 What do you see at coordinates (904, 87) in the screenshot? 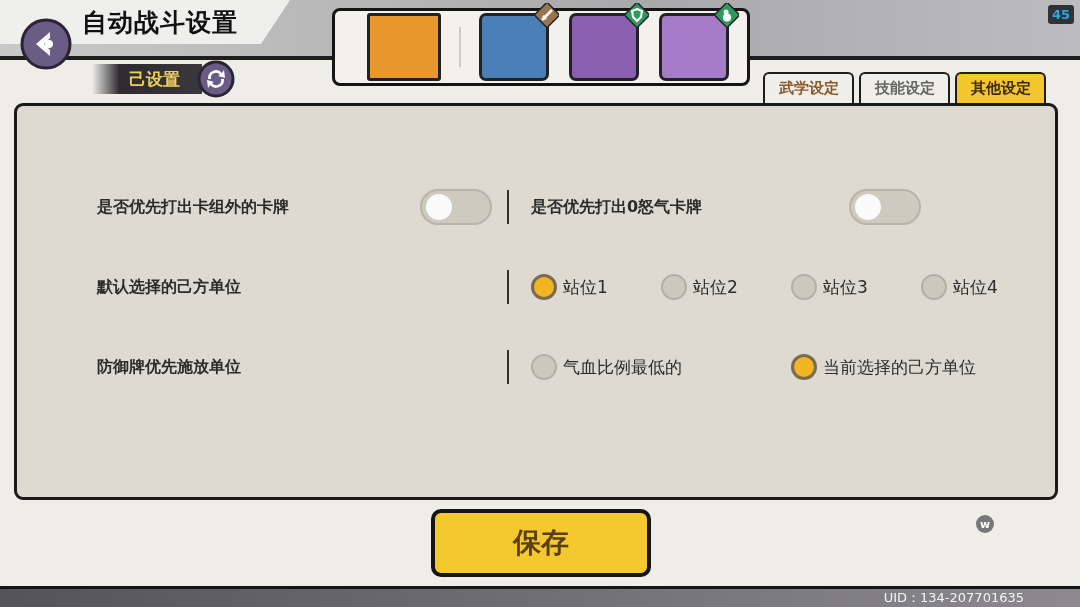
I see `tab: 技能设定` at bounding box center [904, 87].